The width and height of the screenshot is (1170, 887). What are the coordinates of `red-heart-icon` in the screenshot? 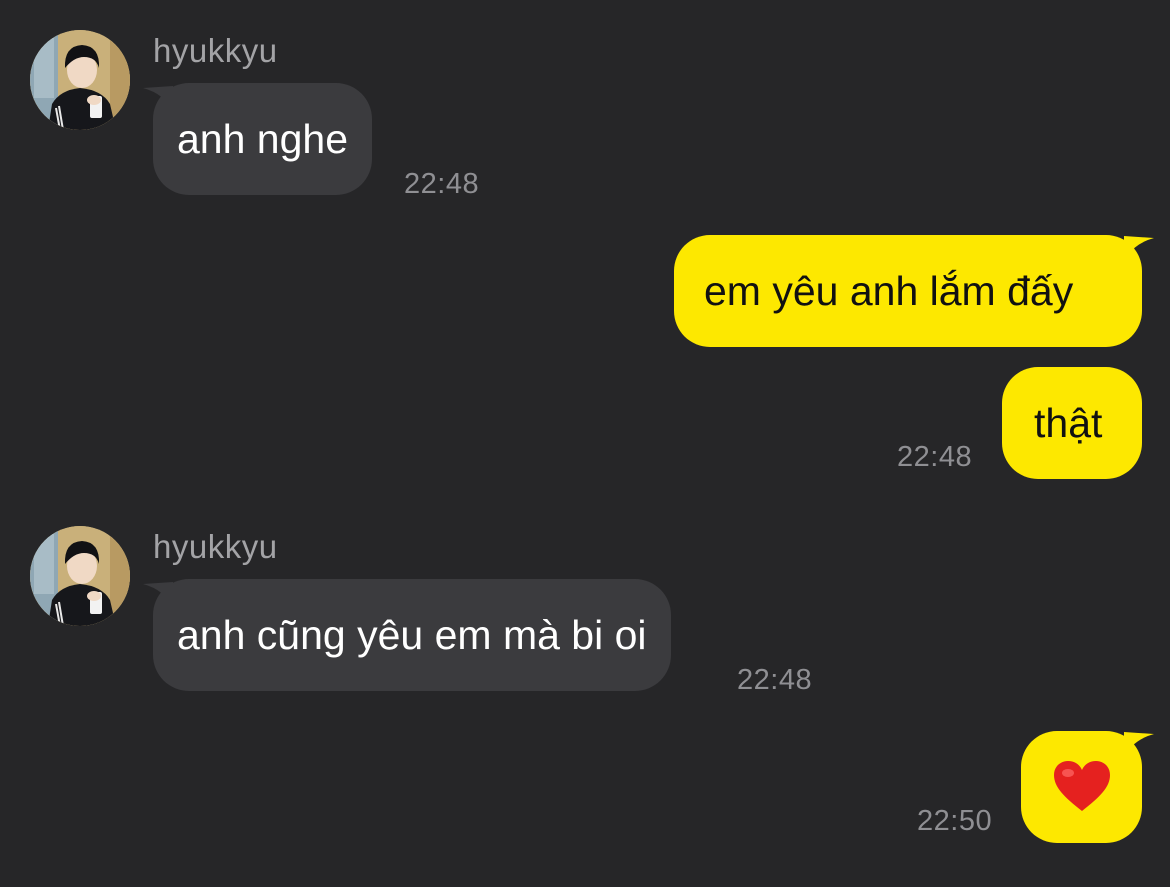 It's located at (1081, 786).